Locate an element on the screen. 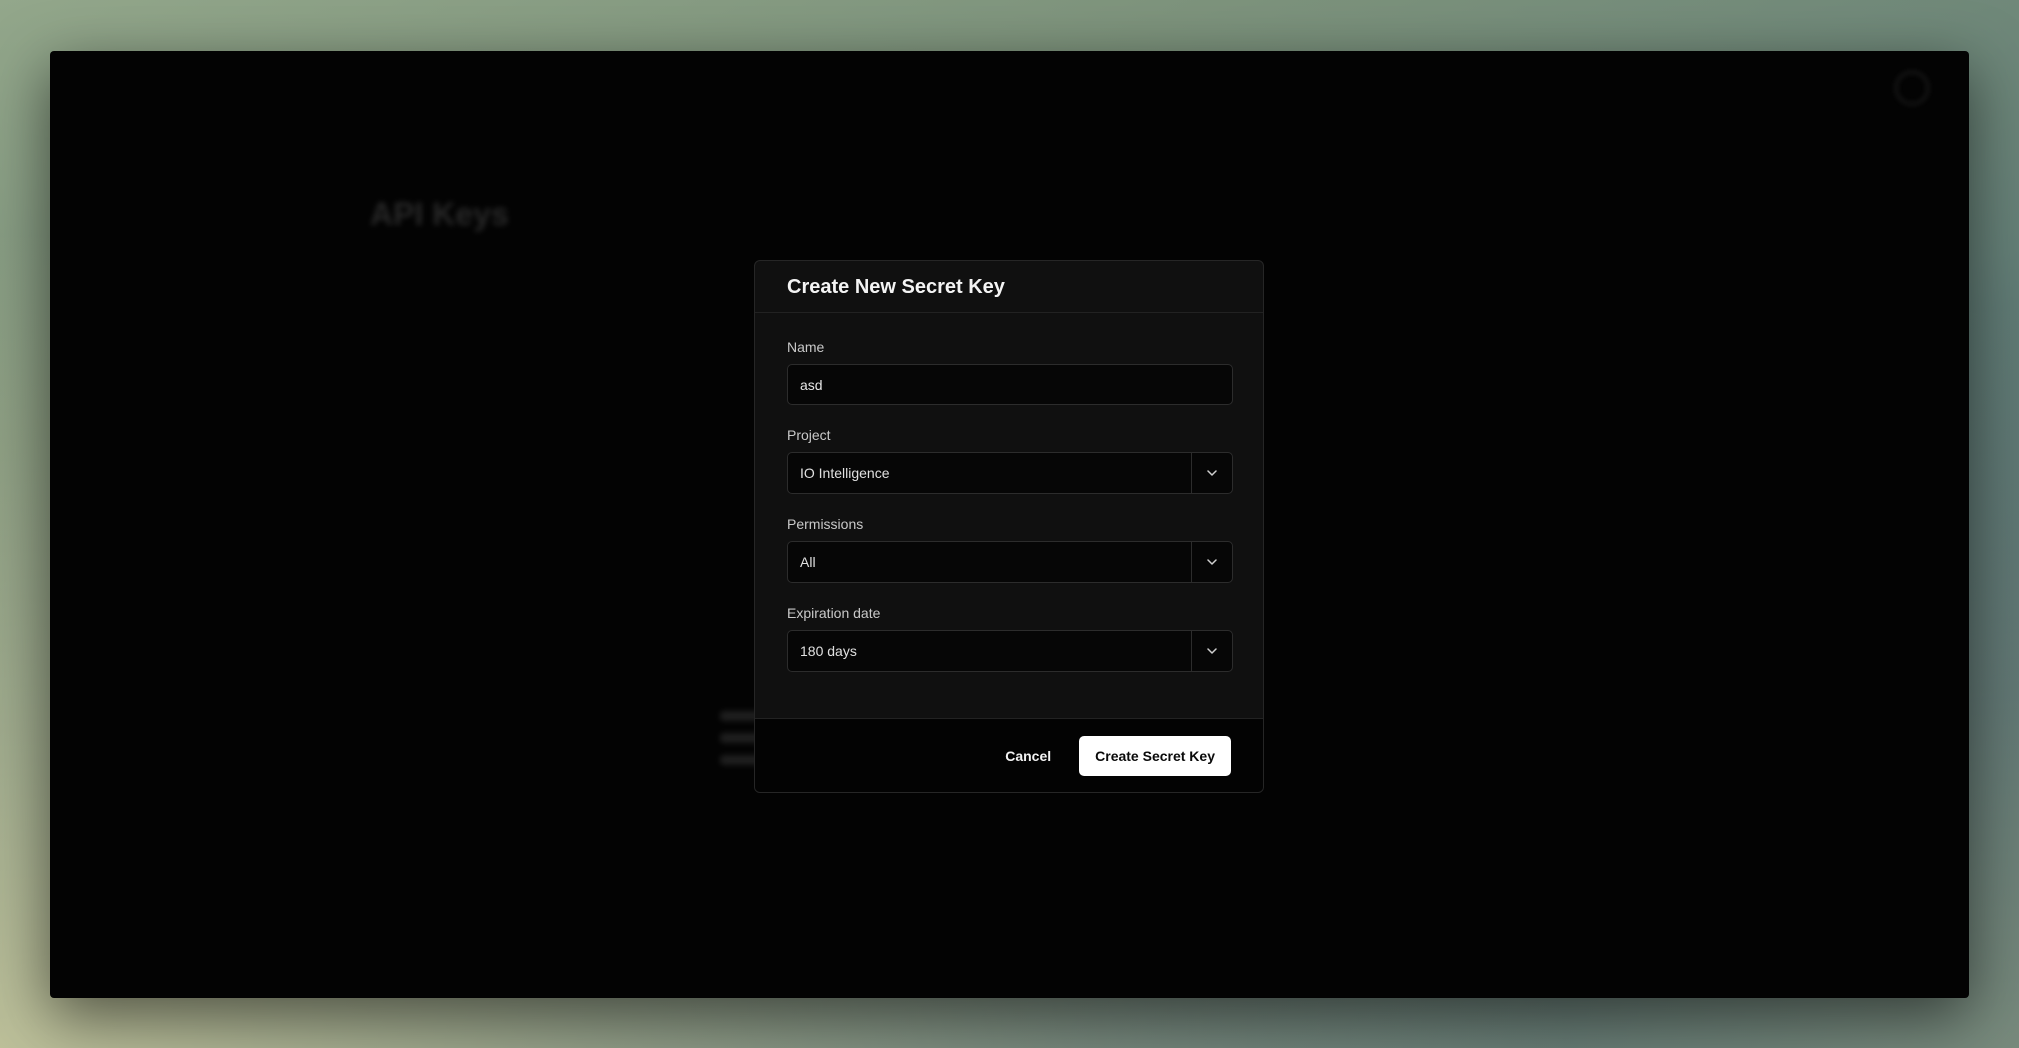 Image resolution: width=2019 pixels, height=1048 pixels. permissions-select-toggle is located at coordinates (1211, 562).